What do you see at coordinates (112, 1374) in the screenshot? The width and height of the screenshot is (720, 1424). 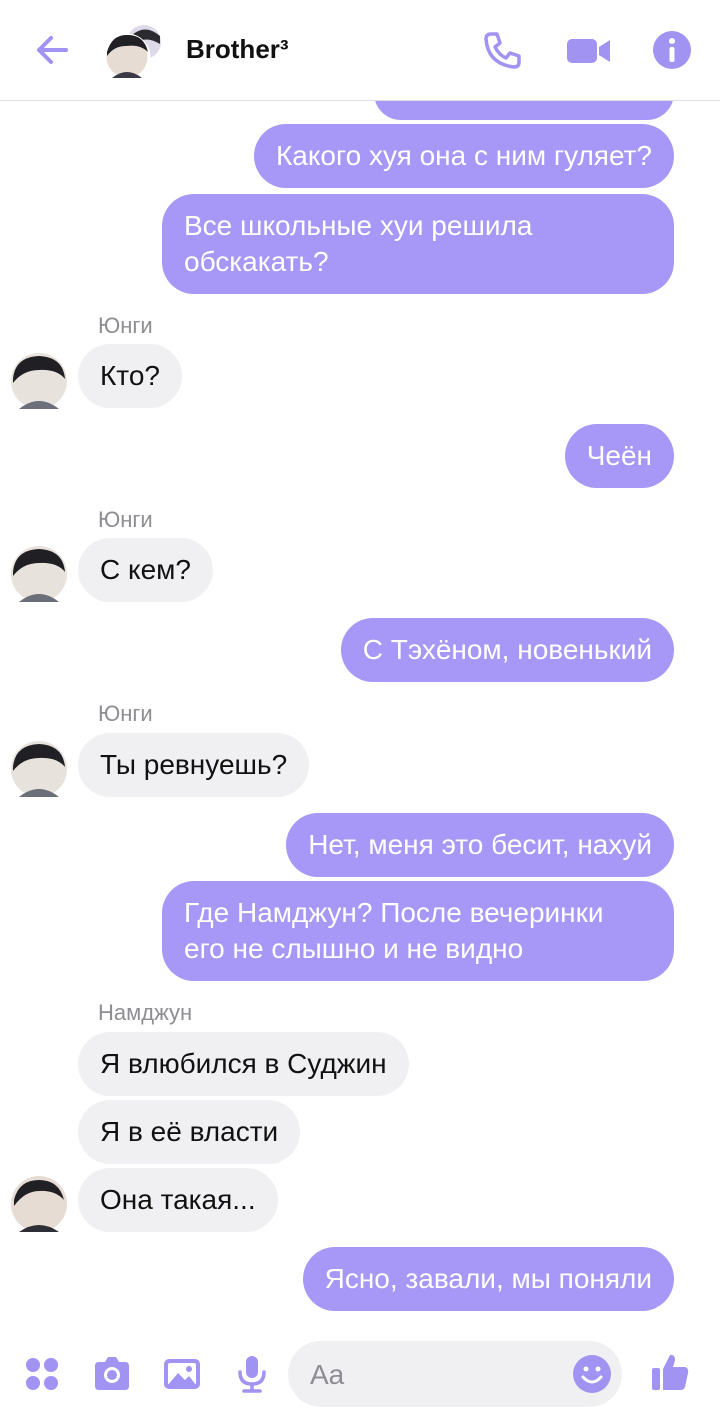 I see `camera-icon` at bounding box center [112, 1374].